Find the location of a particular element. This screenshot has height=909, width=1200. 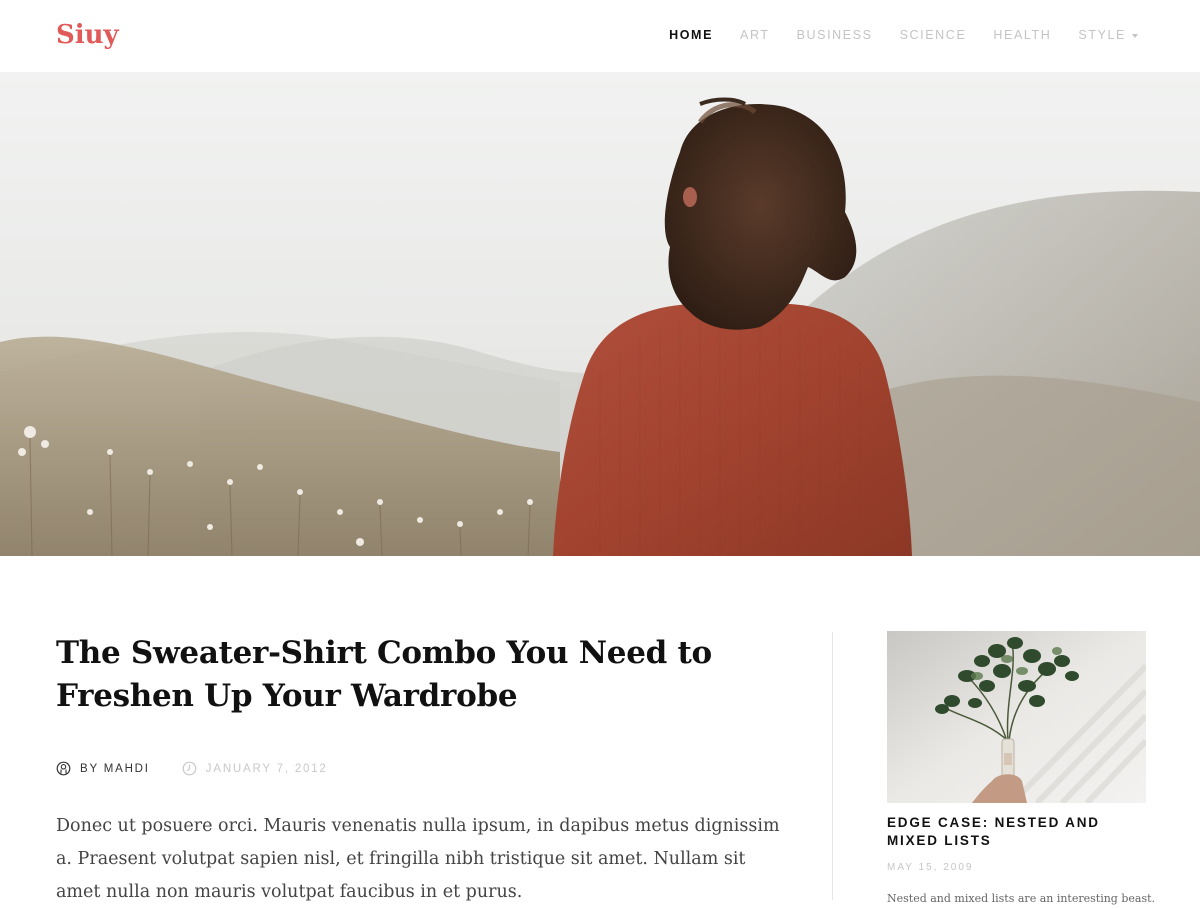

main-nav: HOME ART BUSINESS SCIENCE HEALTH STYLE is located at coordinates (903, 35).